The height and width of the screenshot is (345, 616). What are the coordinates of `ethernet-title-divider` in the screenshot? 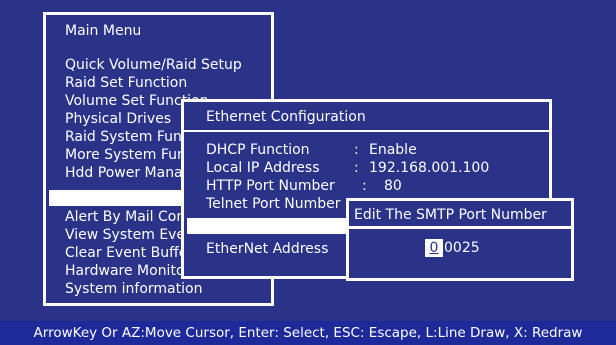 It's located at (366, 131).